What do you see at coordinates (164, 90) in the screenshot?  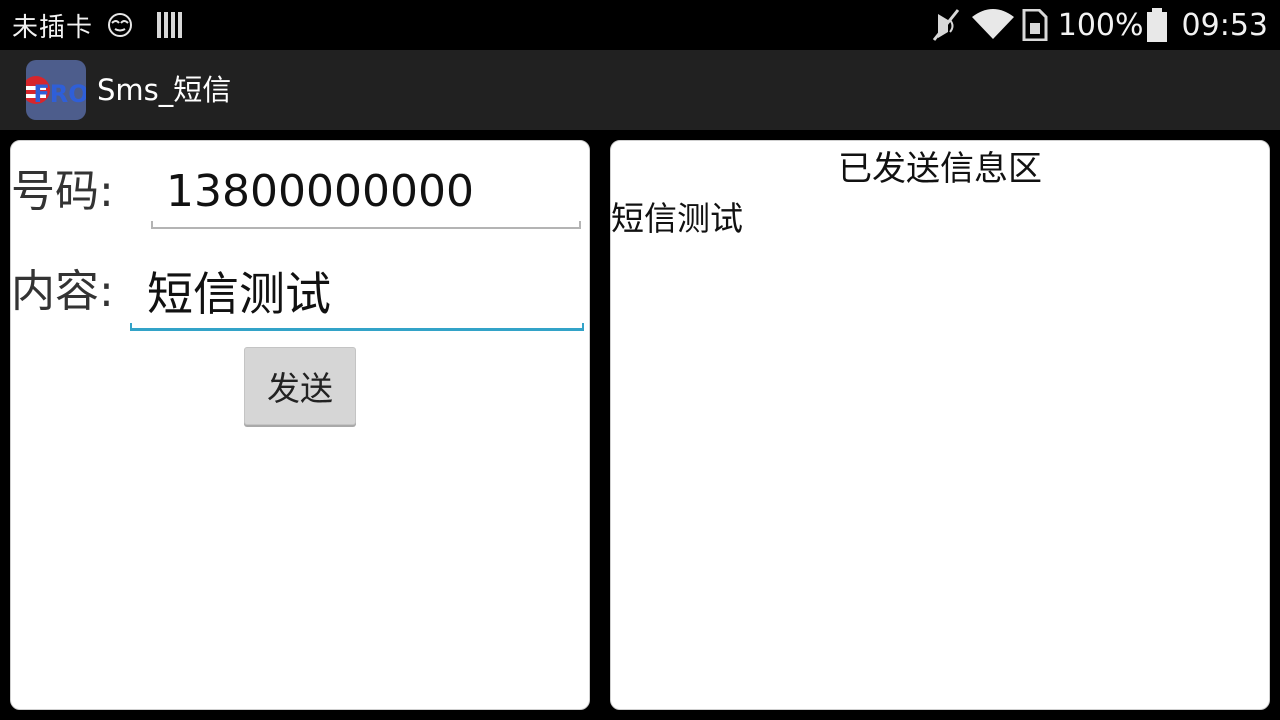 I see `app-title: Sms_短信` at bounding box center [164, 90].